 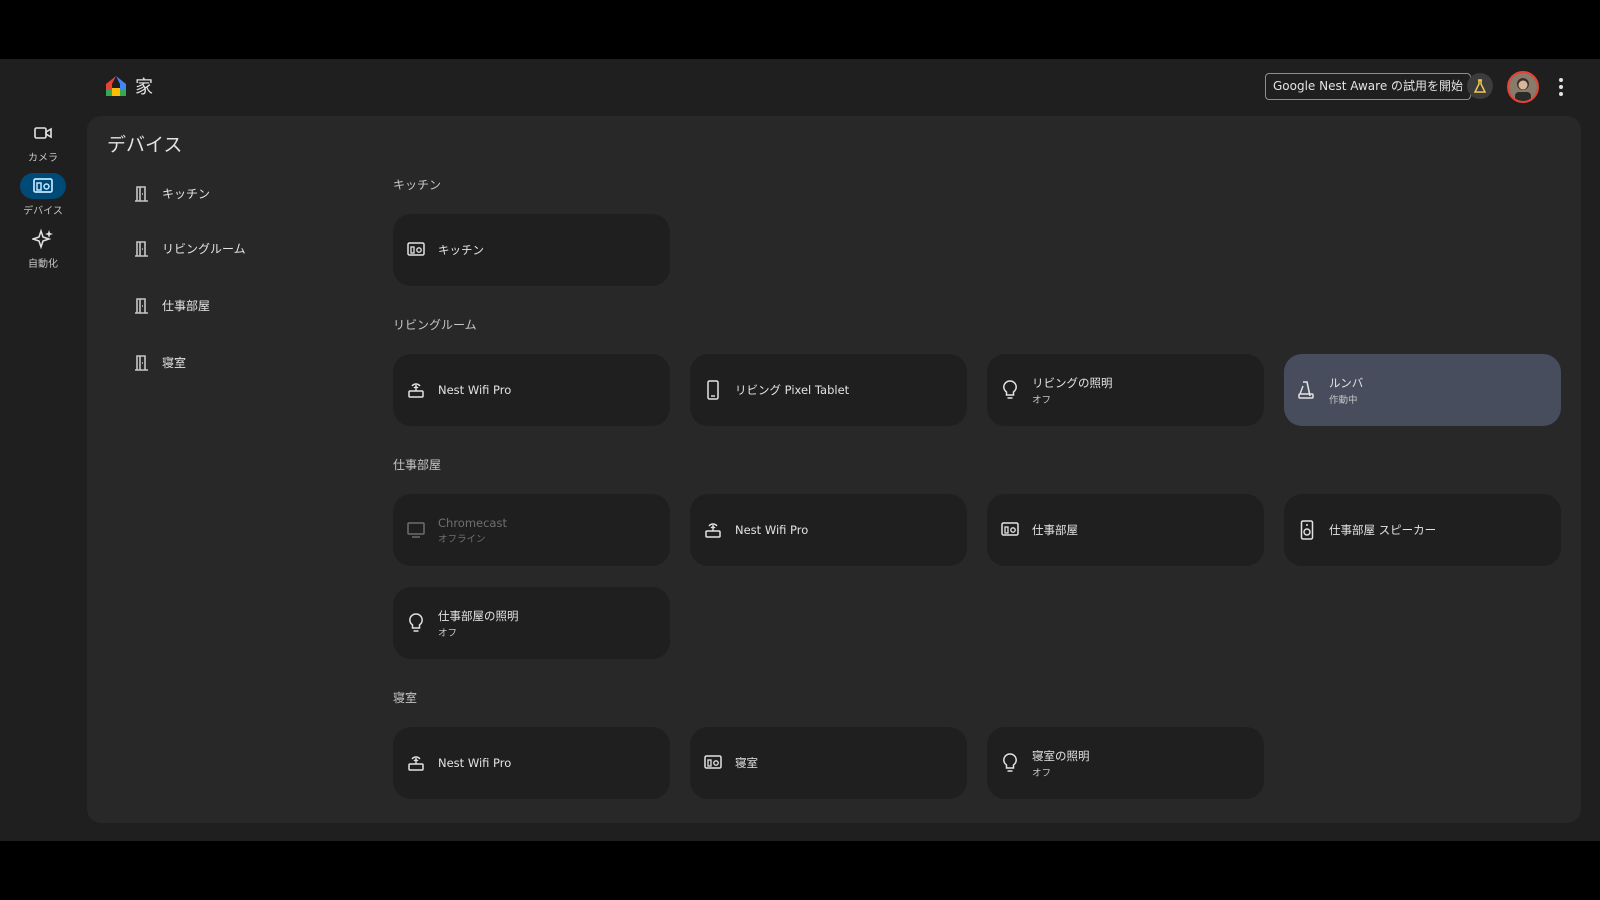 I want to click on device-tile-bedroom-group: 寝室, so click(x=828, y=763).